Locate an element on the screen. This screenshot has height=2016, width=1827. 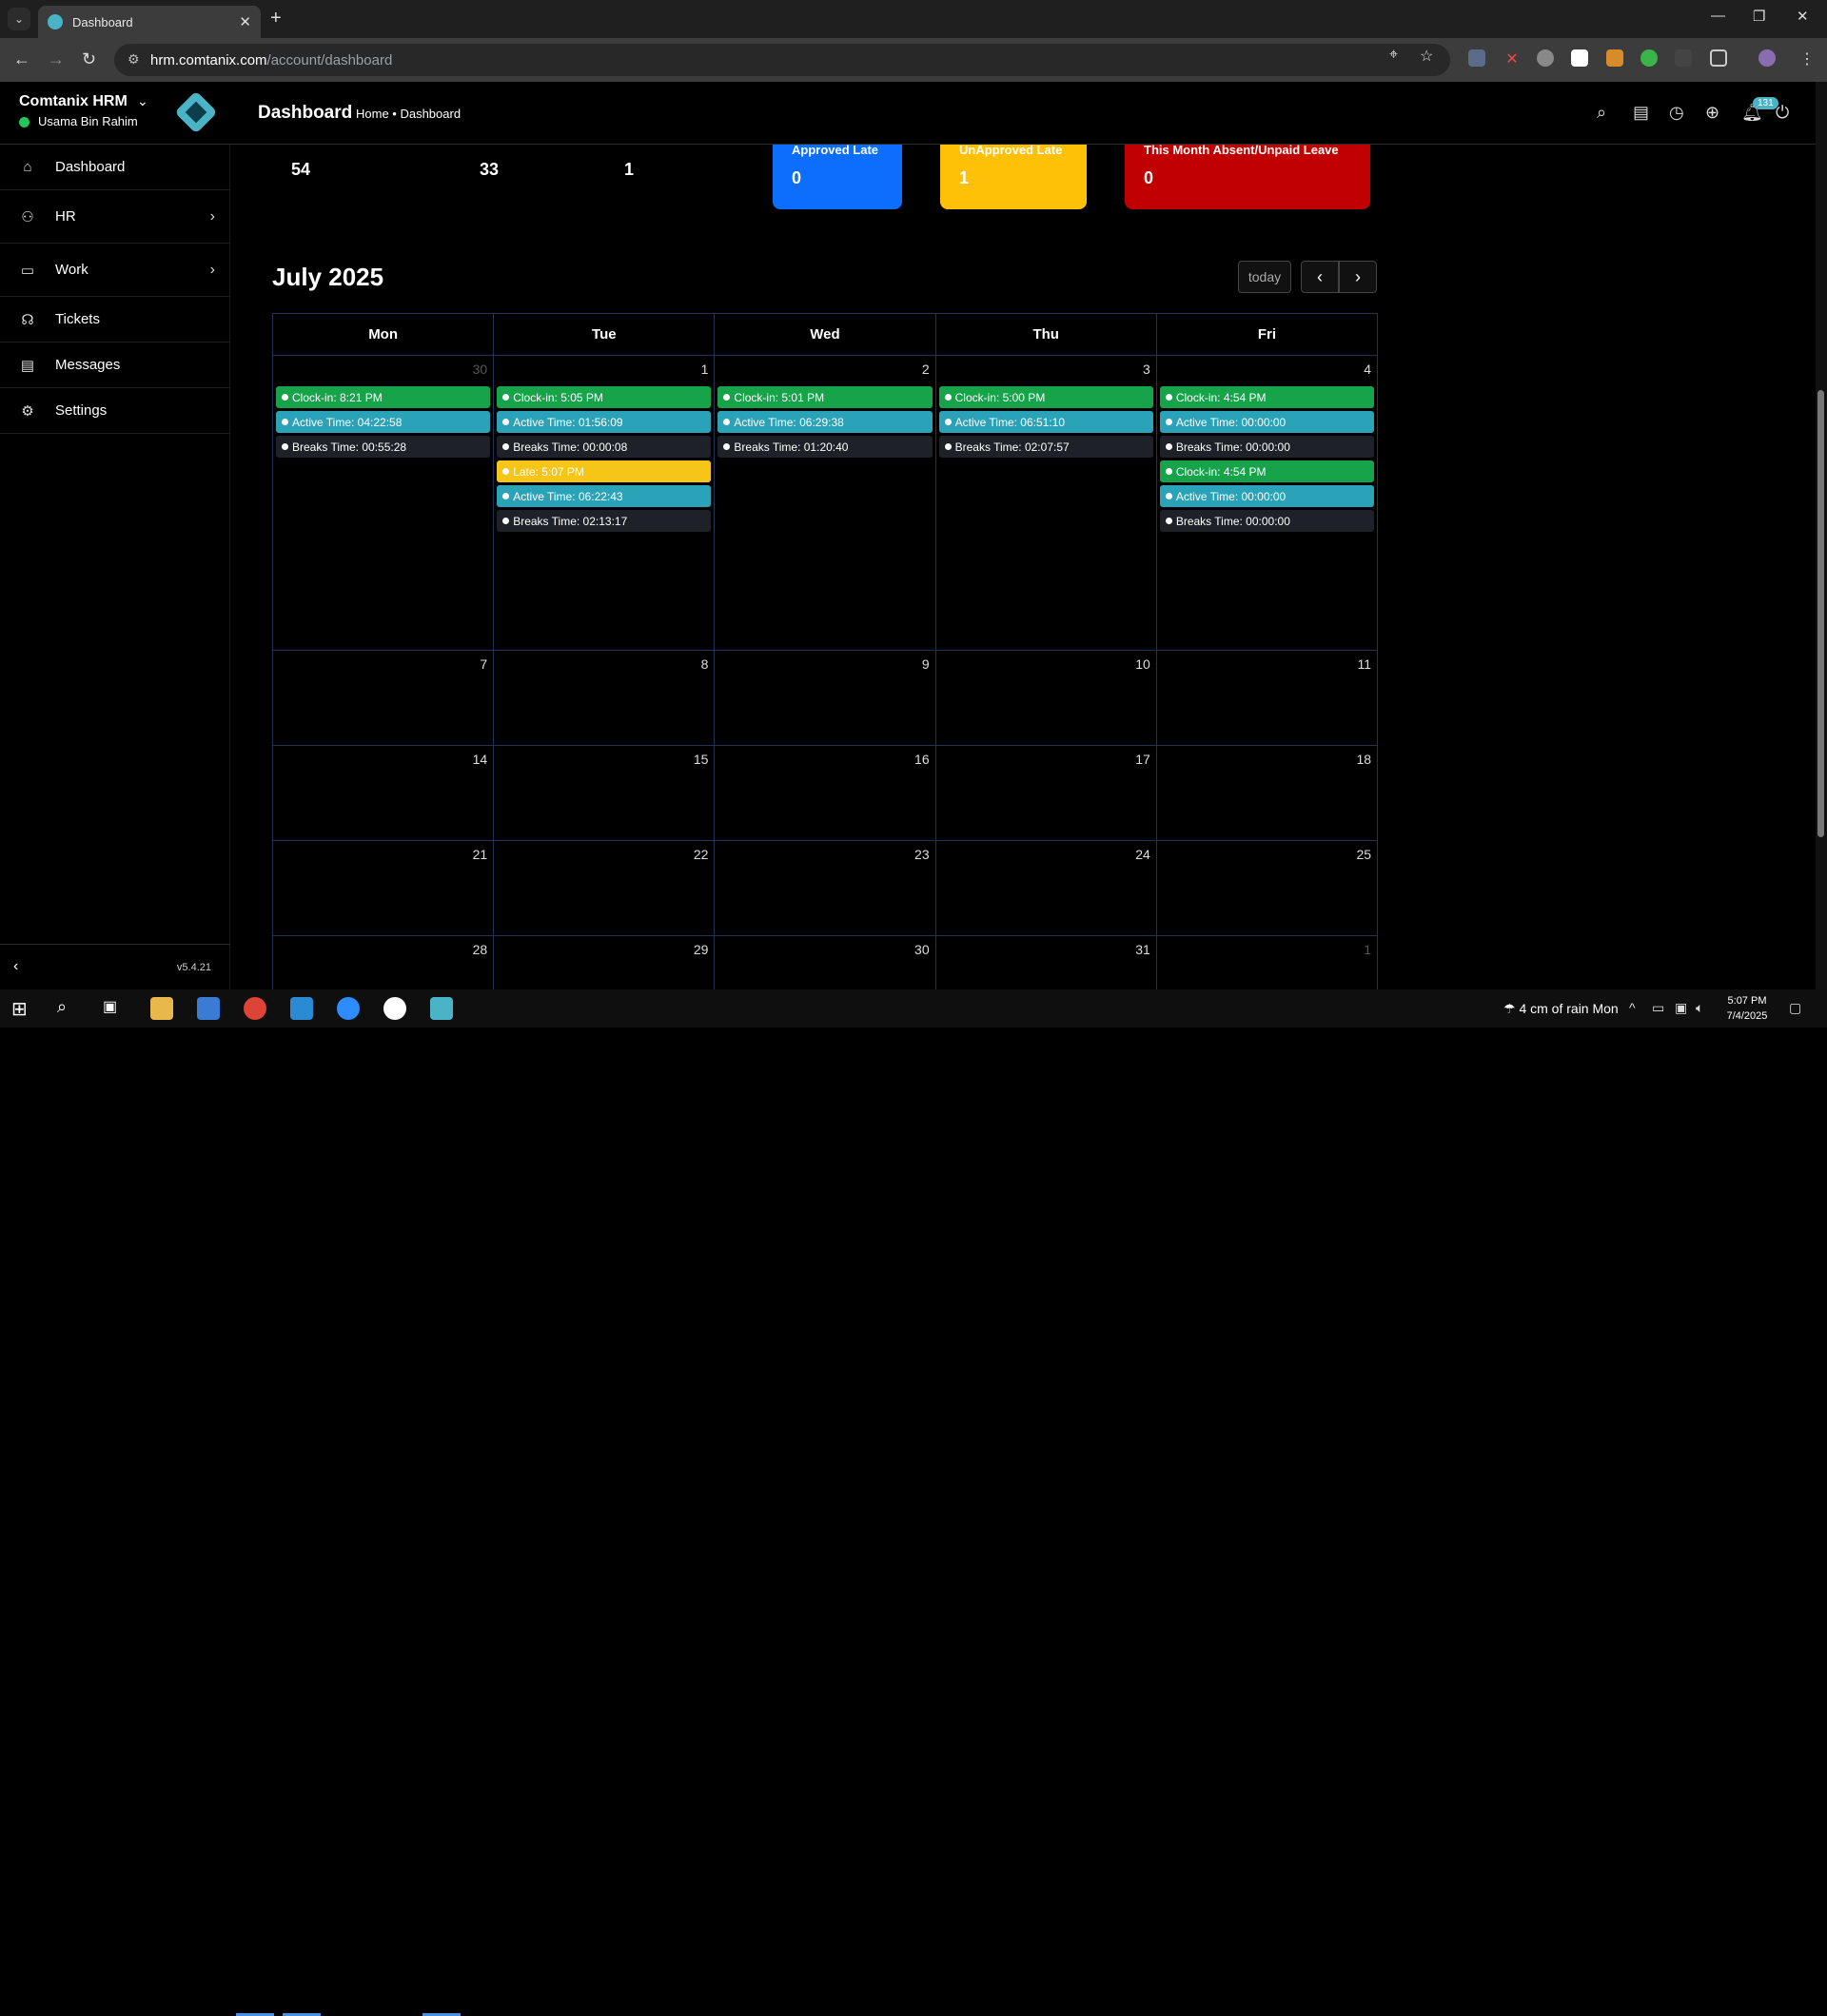
comtanix-app-icon is located at coordinates (441, 1008).